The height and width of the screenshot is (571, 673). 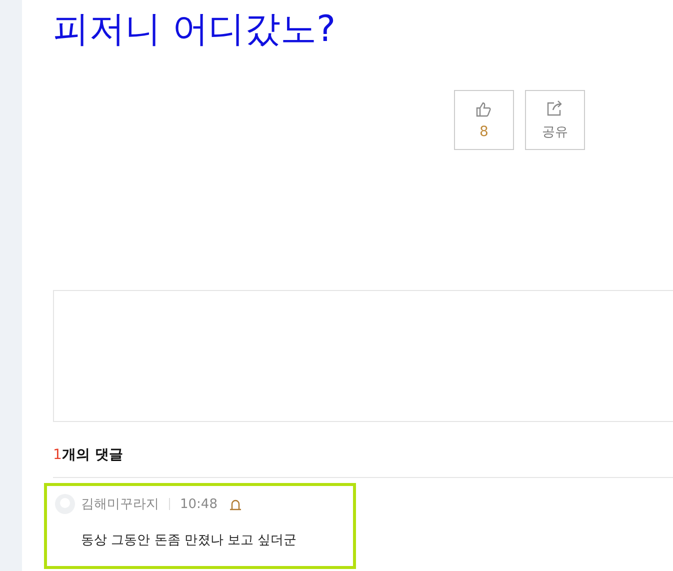 What do you see at coordinates (120, 504) in the screenshot?
I see `comment-author: 김해미꾸라지` at bounding box center [120, 504].